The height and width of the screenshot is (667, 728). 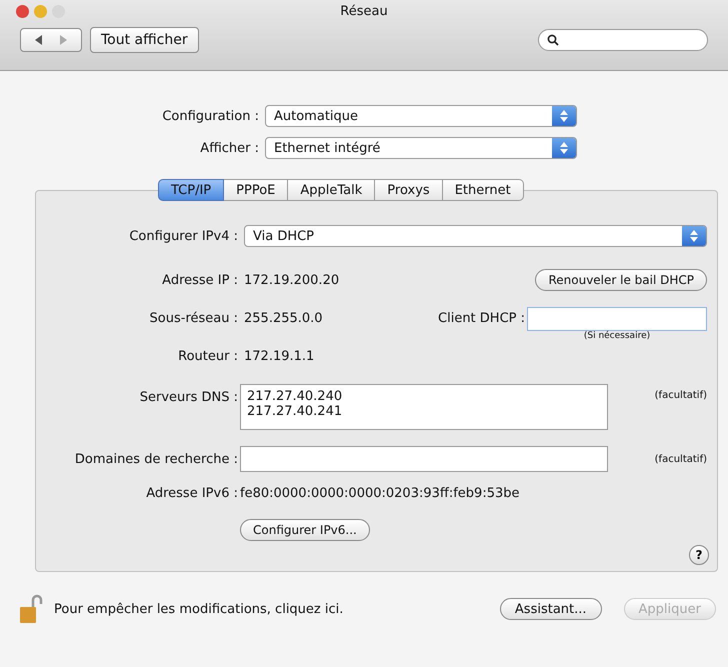 What do you see at coordinates (621, 280) in the screenshot?
I see `renew-dhcp-button: Renouveler le bail DHCP` at bounding box center [621, 280].